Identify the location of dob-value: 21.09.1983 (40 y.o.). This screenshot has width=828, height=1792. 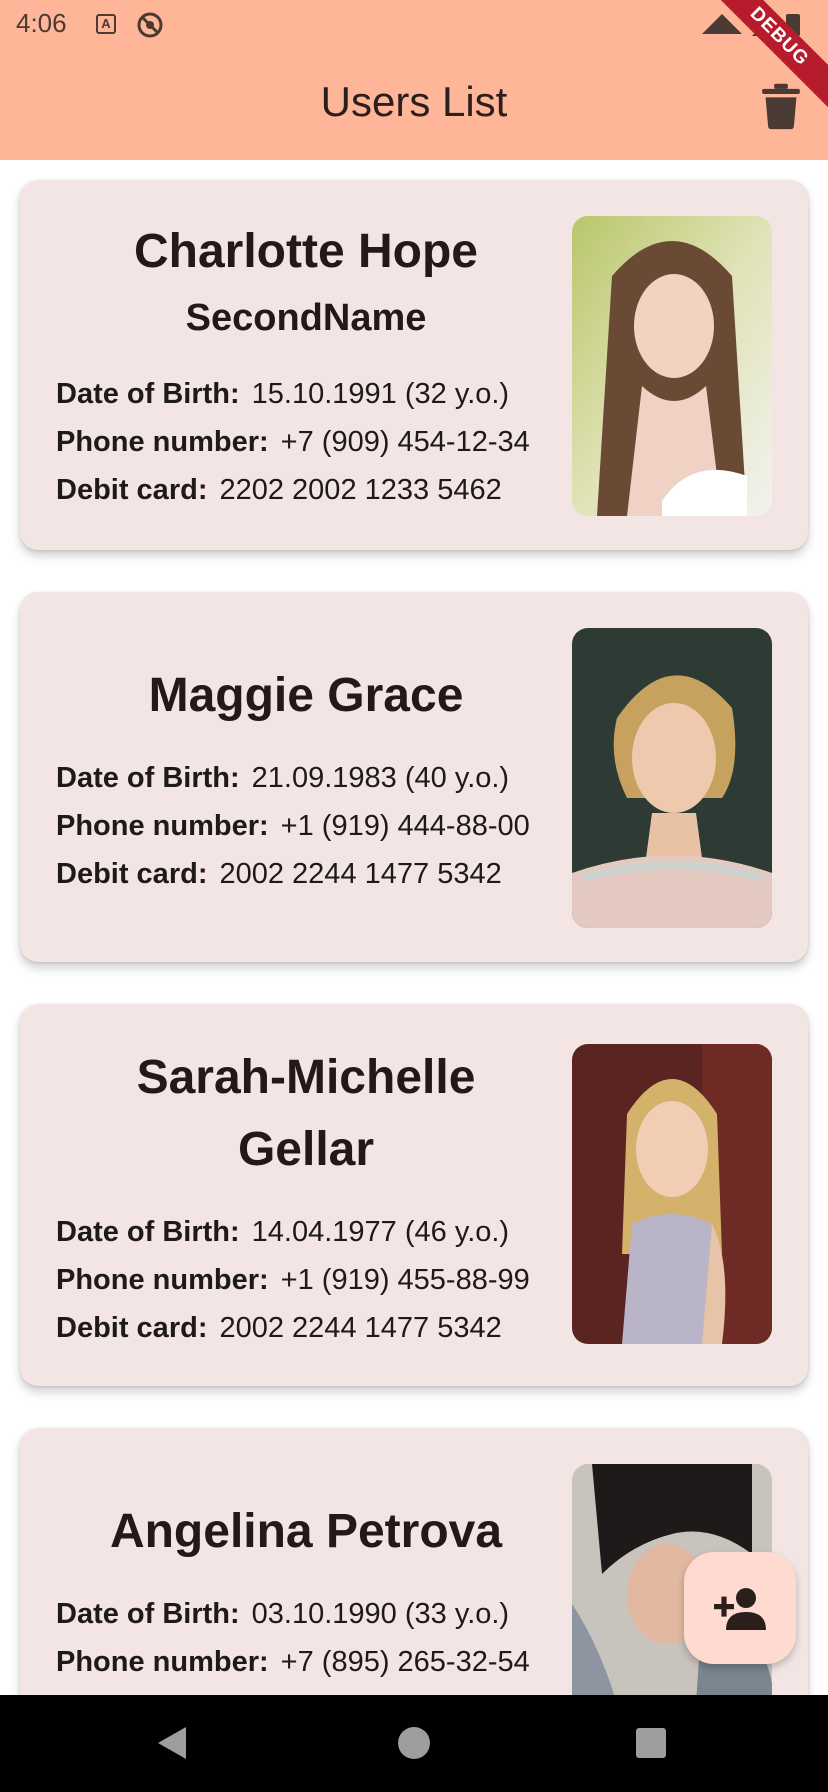
(380, 778).